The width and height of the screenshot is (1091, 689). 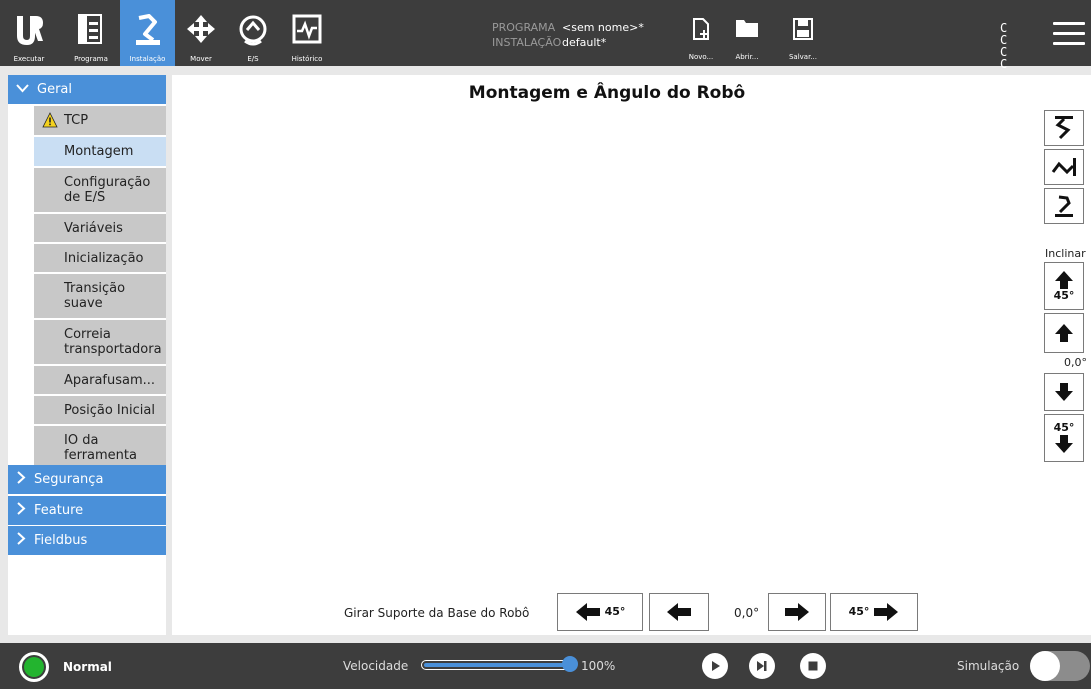 What do you see at coordinates (715, 666) in the screenshot?
I see `play-button` at bounding box center [715, 666].